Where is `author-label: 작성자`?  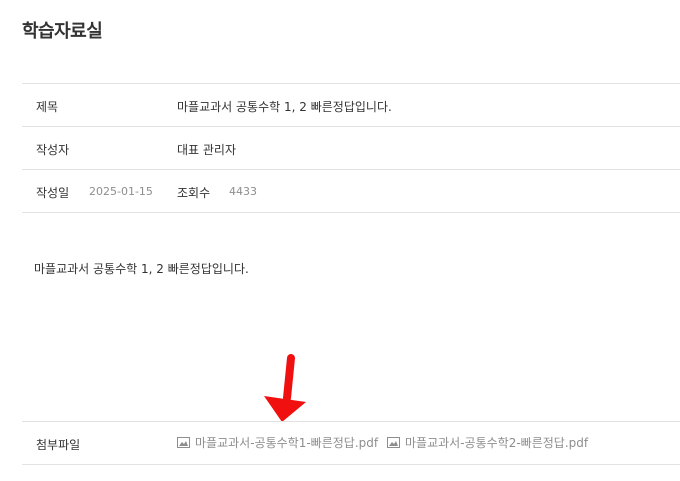
author-label: 작성자 is located at coordinates (53, 150).